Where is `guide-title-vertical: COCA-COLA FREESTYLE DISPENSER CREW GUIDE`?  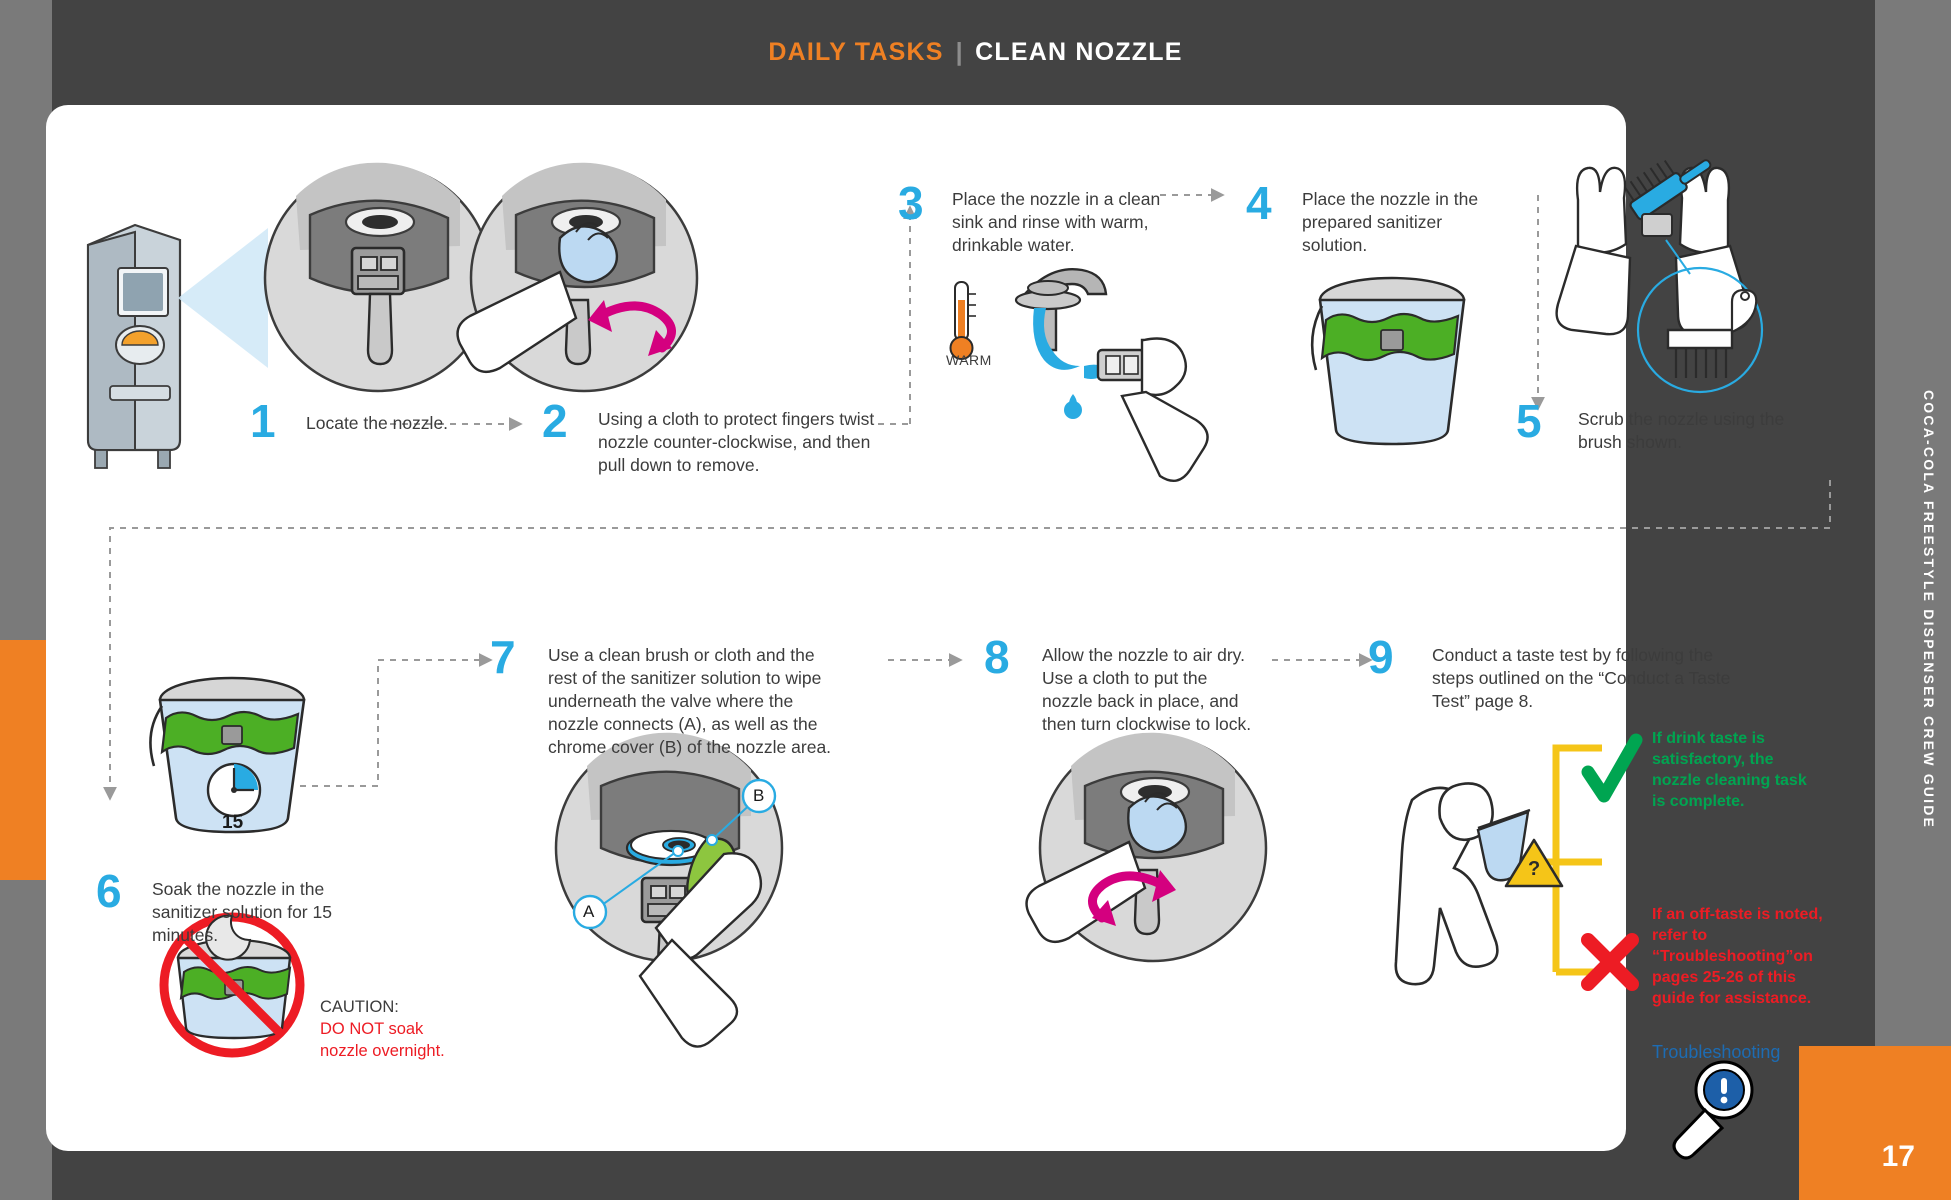
guide-title-vertical: COCA-COLA FREESTYLE DISPENSER CREW GUIDE is located at coordinates (1929, 610).